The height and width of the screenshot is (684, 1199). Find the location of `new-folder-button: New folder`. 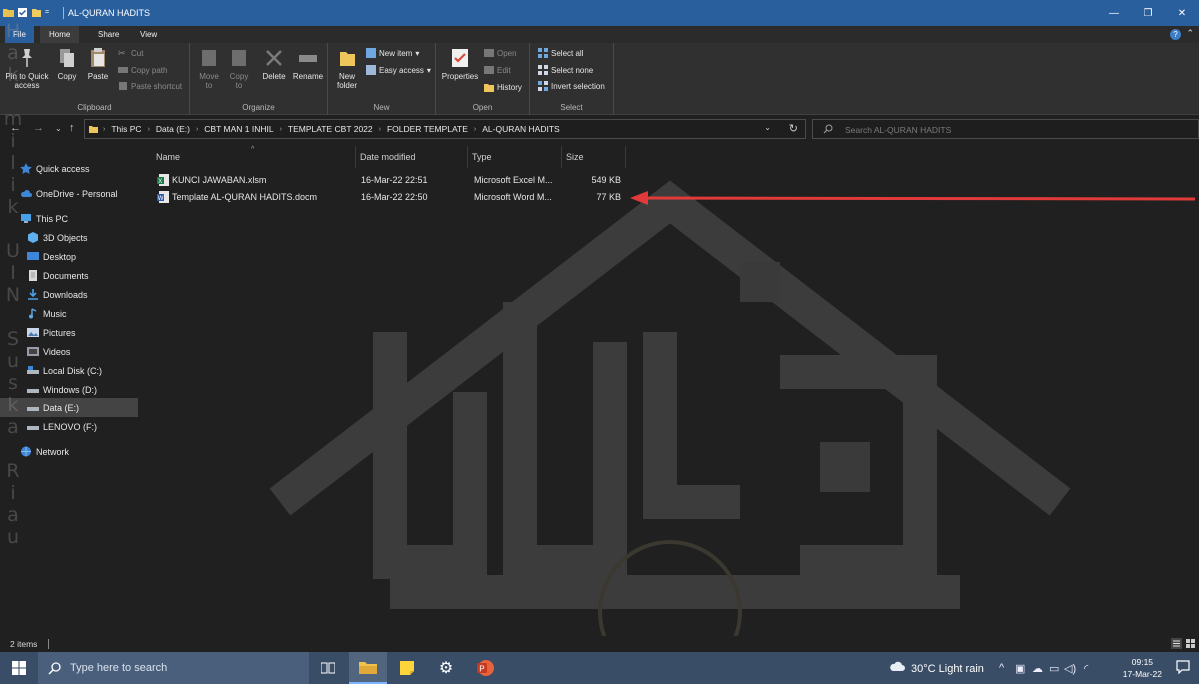

new-folder-button: New folder is located at coordinates (347, 68).